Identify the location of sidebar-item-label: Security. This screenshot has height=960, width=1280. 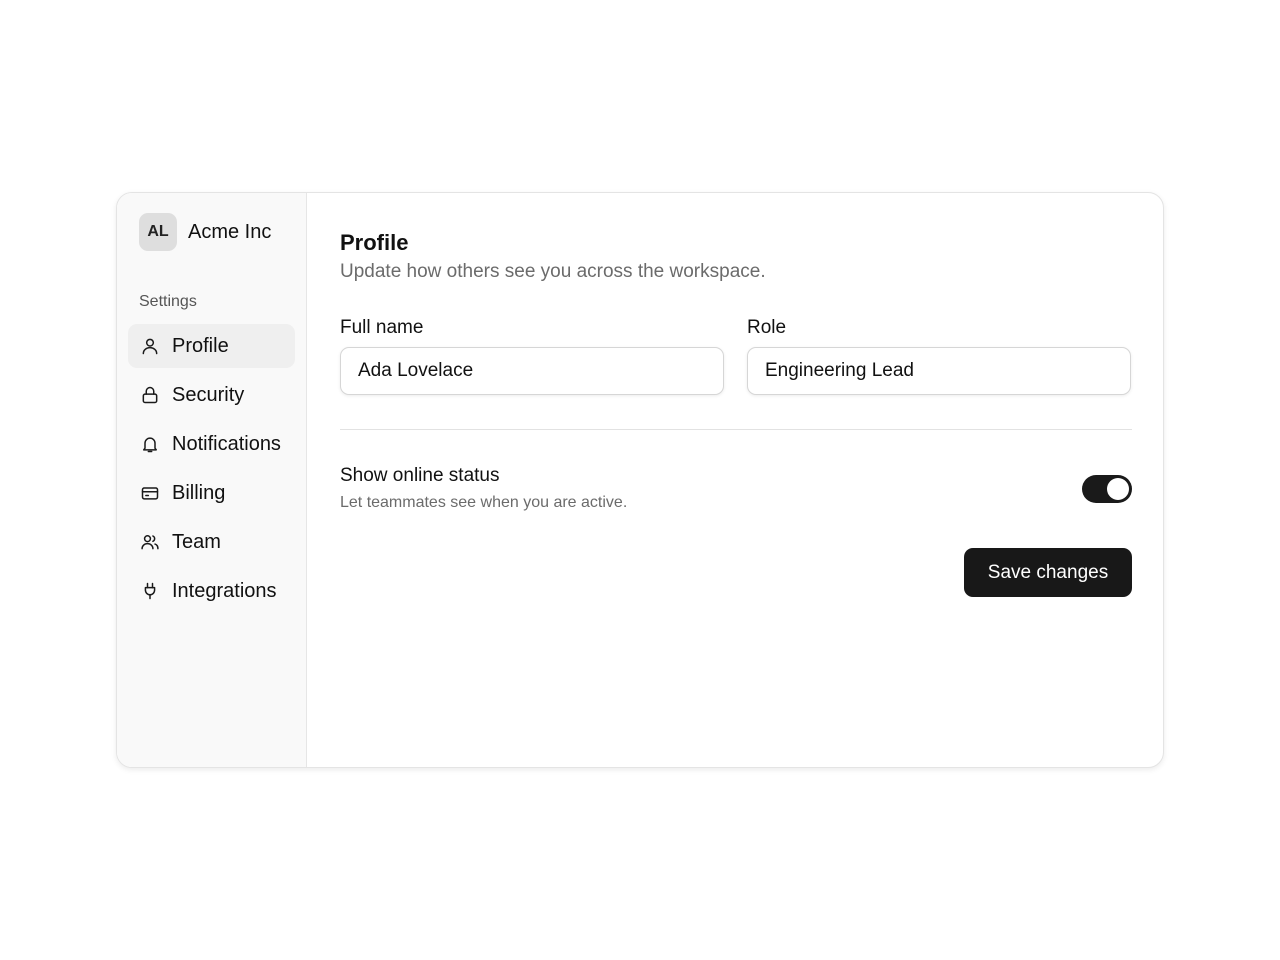
(208, 394).